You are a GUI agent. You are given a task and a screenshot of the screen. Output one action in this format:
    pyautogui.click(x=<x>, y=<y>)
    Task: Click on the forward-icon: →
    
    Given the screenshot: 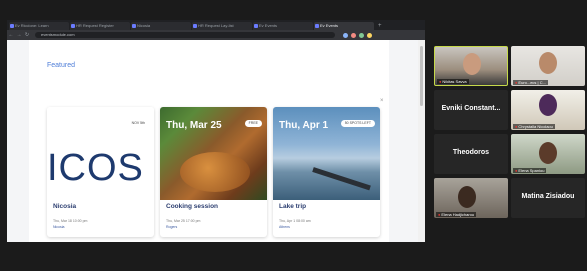 What is the action you would take?
    pyautogui.click(x=19, y=35)
    